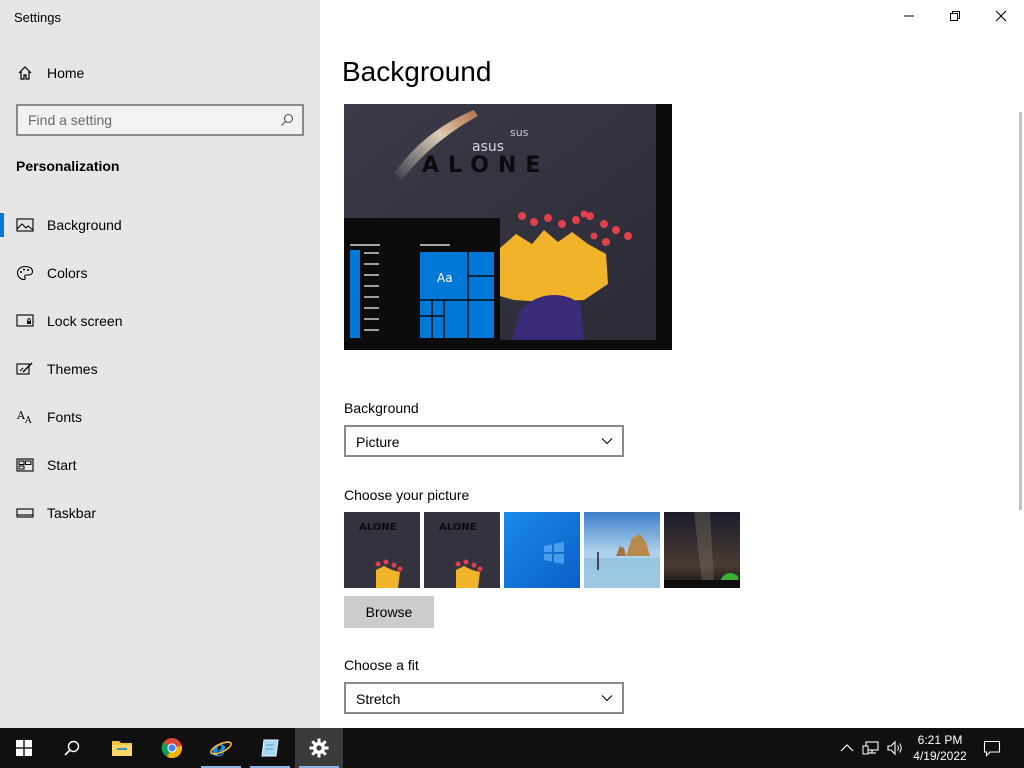  What do you see at coordinates (25, 513) in the screenshot?
I see `taskbar-icon` at bounding box center [25, 513].